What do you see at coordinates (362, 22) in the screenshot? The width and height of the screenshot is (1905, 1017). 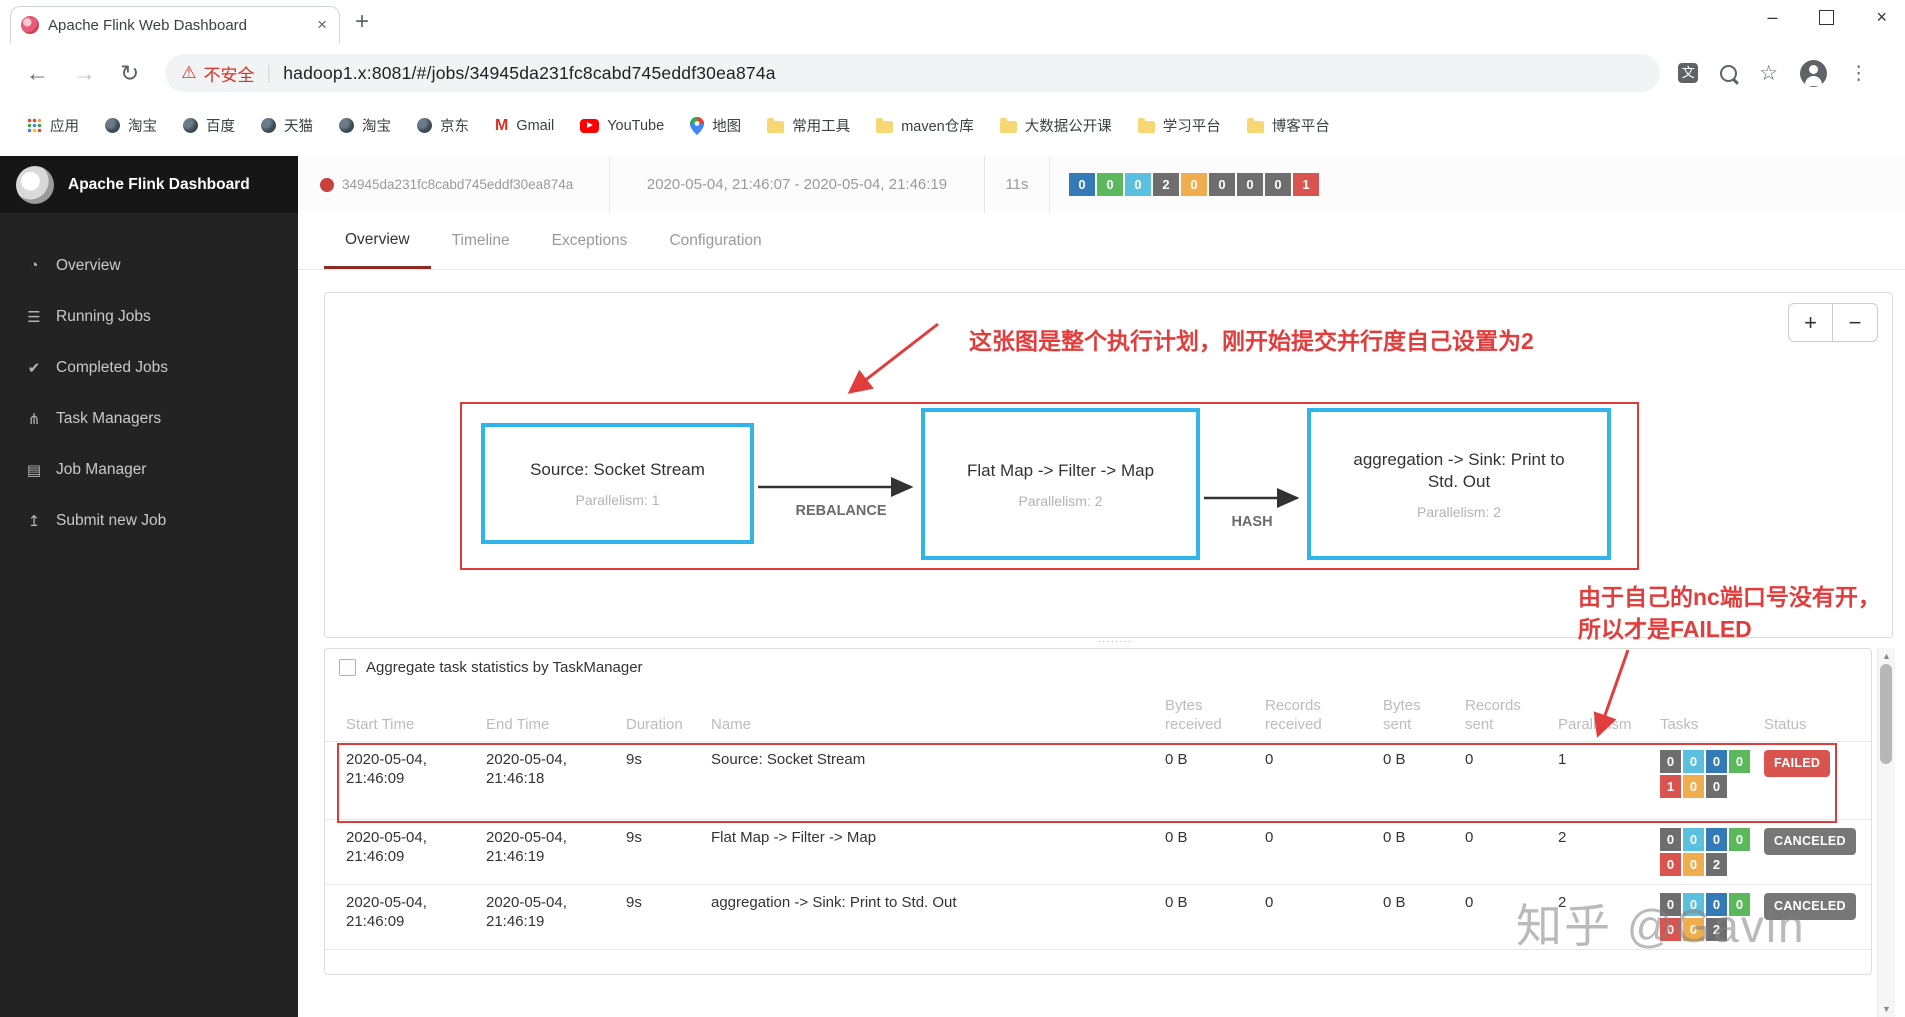 I see `new-tab-button: +` at bounding box center [362, 22].